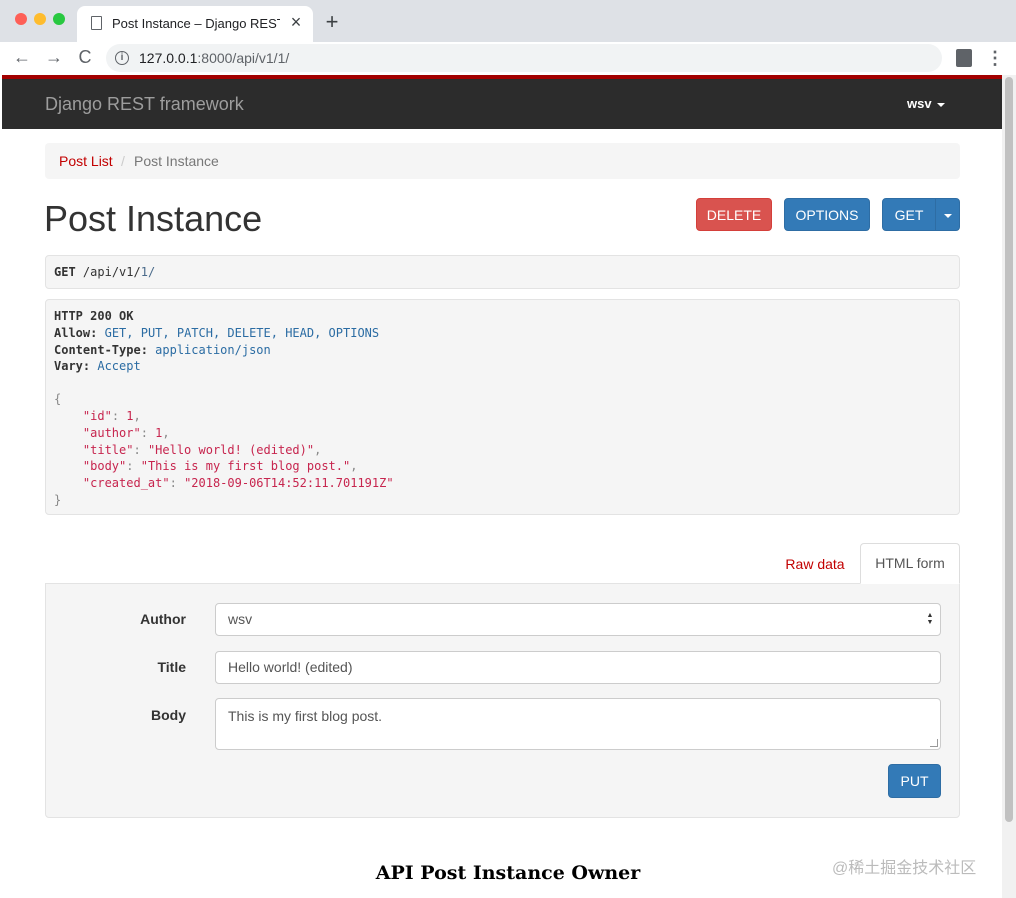  I want to click on header-value: Accept, so click(119, 366).